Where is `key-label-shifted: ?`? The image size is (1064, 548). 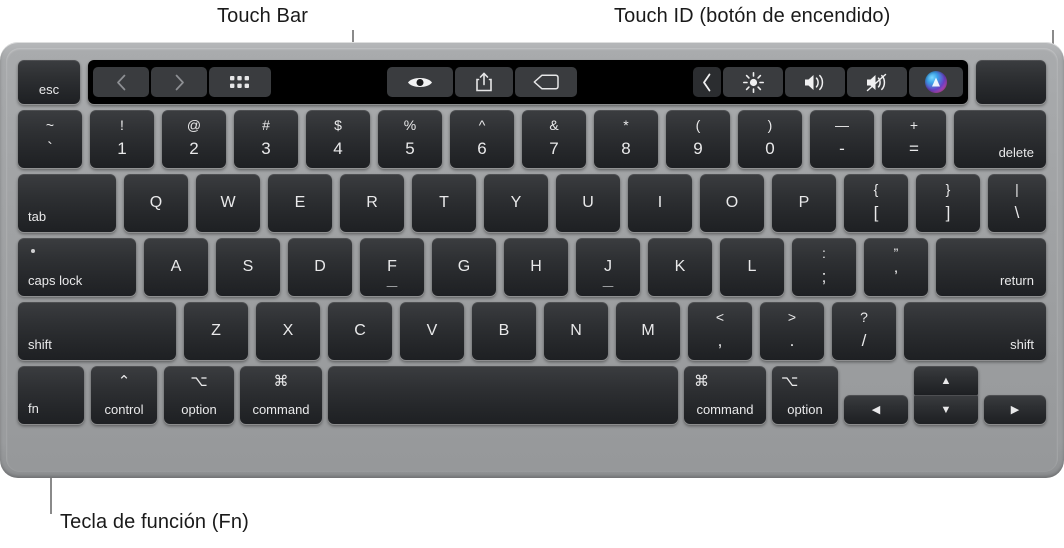
key-label-shifted: ? is located at coordinates (864, 317).